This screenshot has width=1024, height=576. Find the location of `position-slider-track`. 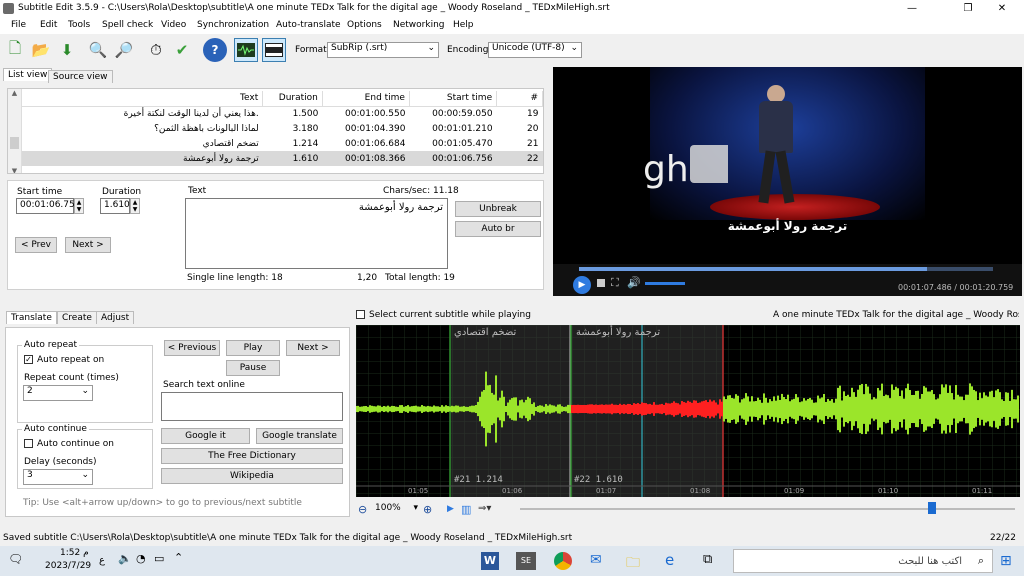

position-slider-track is located at coordinates (767, 509).